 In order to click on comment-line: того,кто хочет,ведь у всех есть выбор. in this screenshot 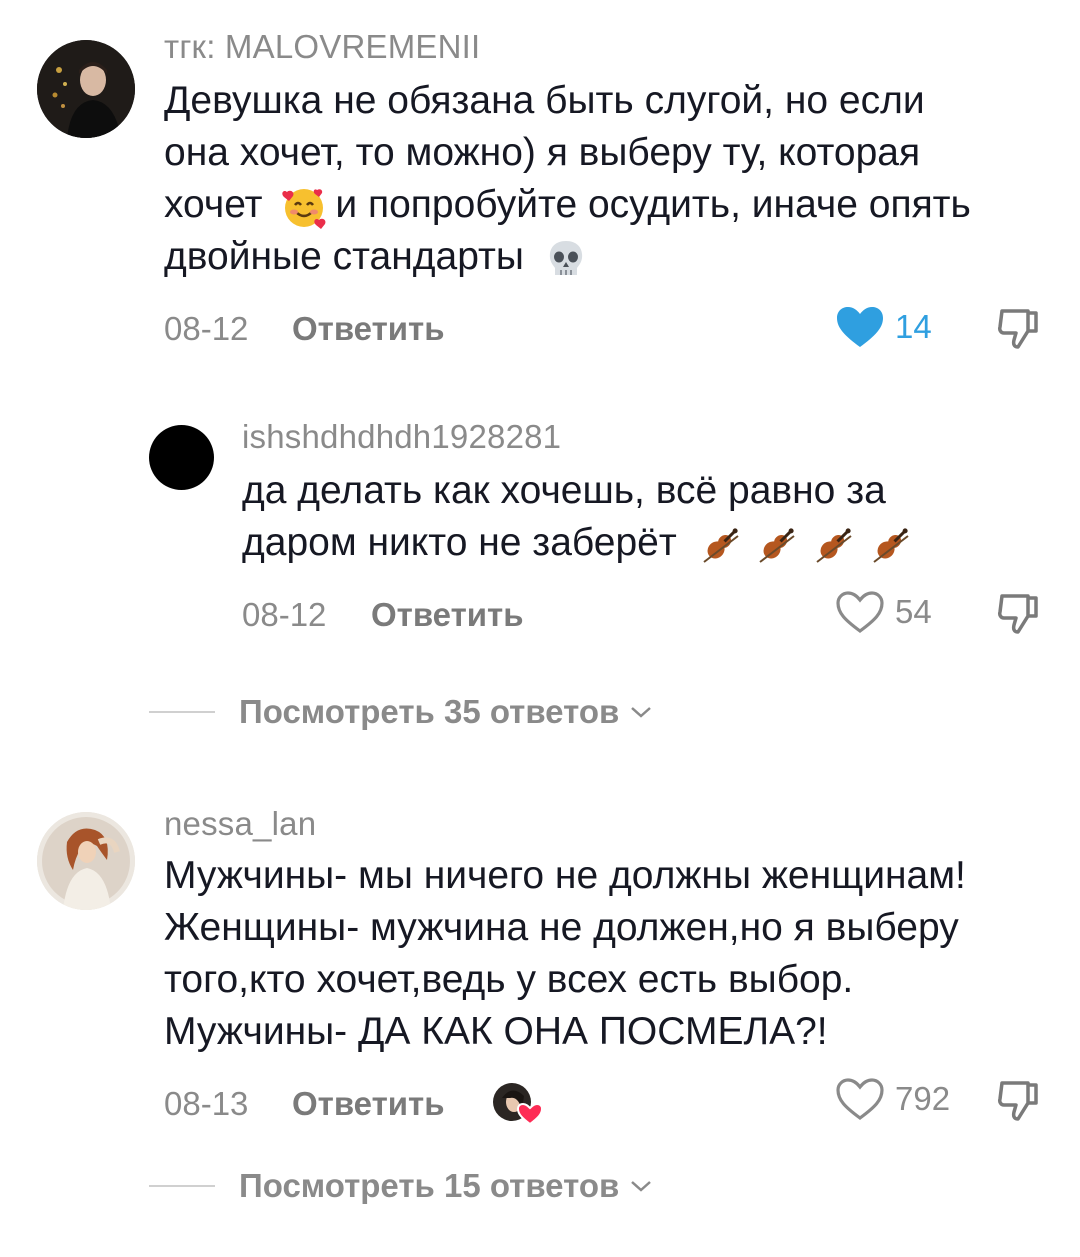, I will do `click(509, 979)`.